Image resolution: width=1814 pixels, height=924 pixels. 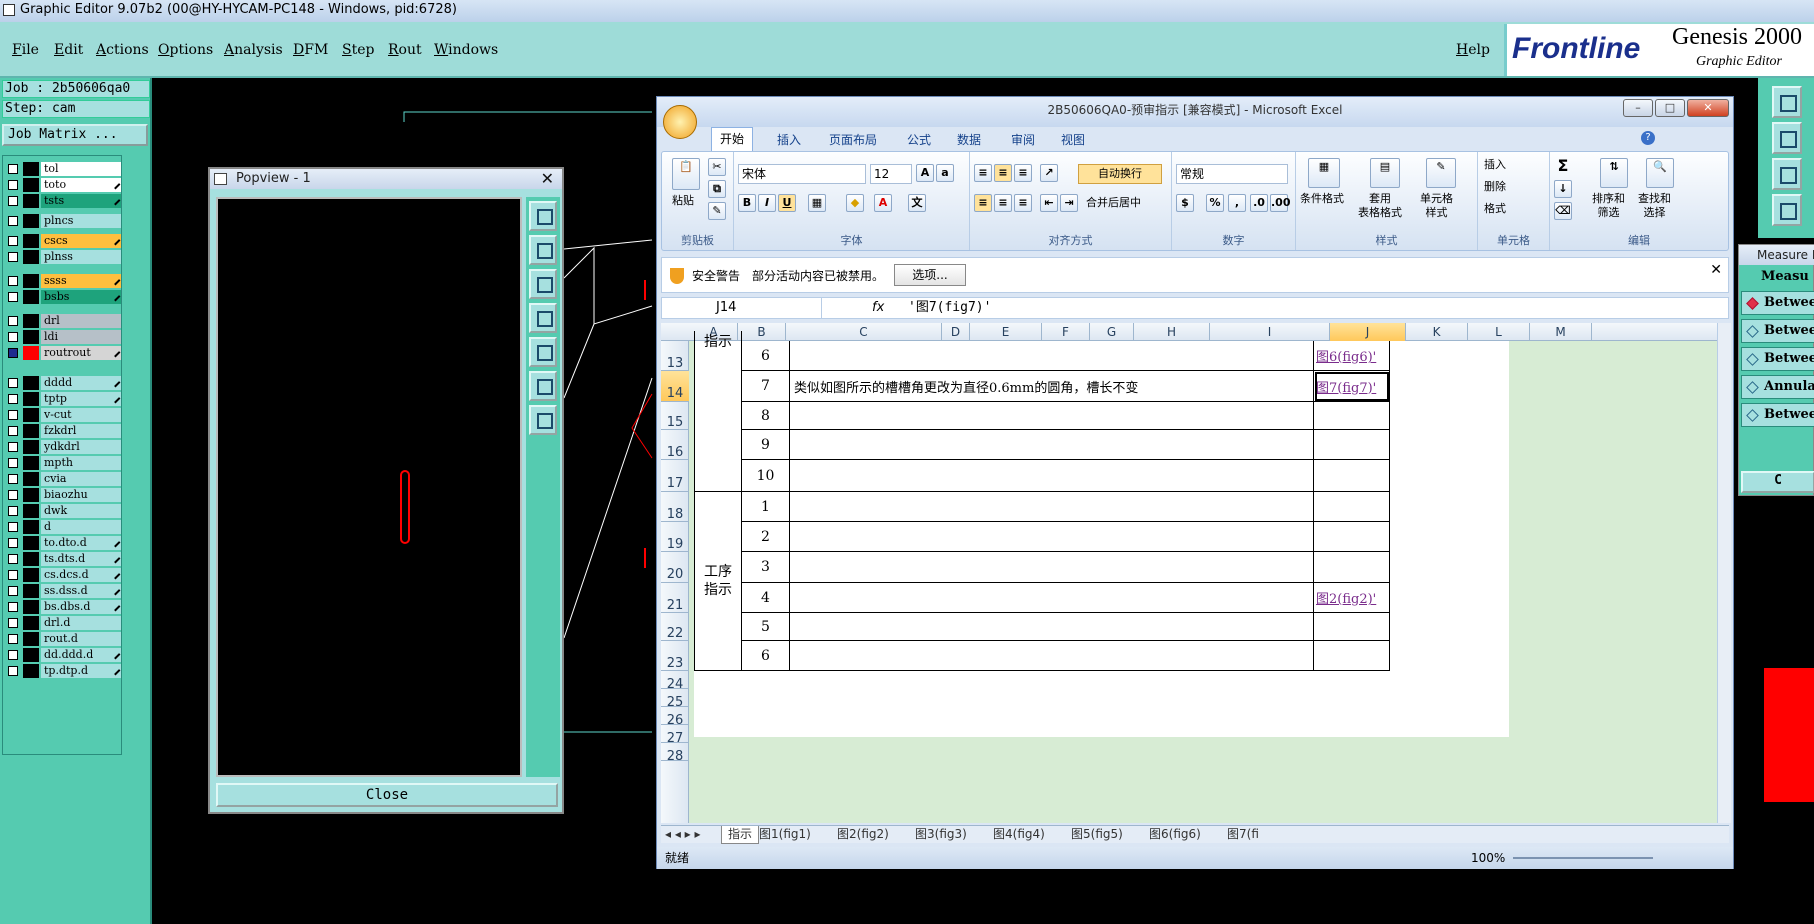 What do you see at coordinates (1708, 108) in the screenshot?
I see `close-icon: ✕` at bounding box center [1708, 108].